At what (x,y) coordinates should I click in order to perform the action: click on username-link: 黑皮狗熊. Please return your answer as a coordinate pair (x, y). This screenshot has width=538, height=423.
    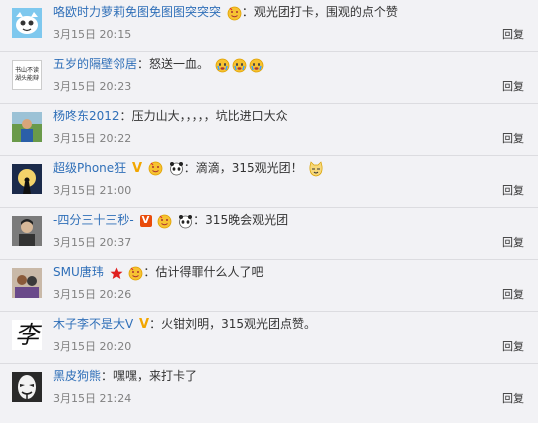
    Looking at the image, I should click on (77, 376).